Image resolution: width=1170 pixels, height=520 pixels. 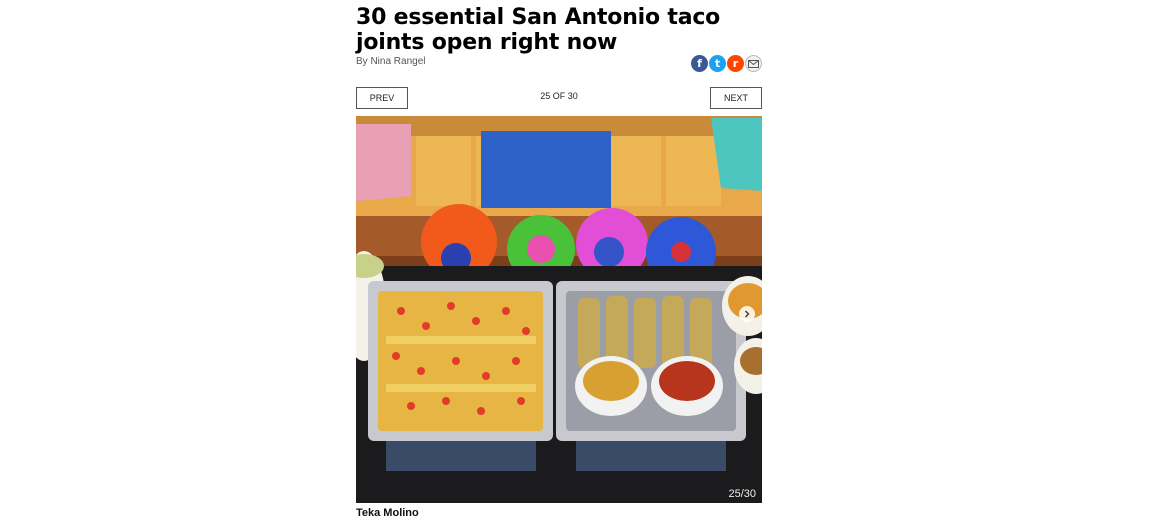 I want to click on next-button: NEXT, so click(x=736, y=98).